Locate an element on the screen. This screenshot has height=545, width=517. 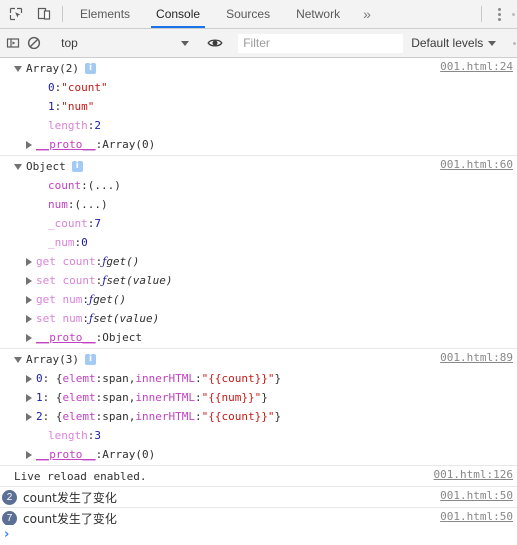
live-expression-icon is located at coordinates (214, 43).